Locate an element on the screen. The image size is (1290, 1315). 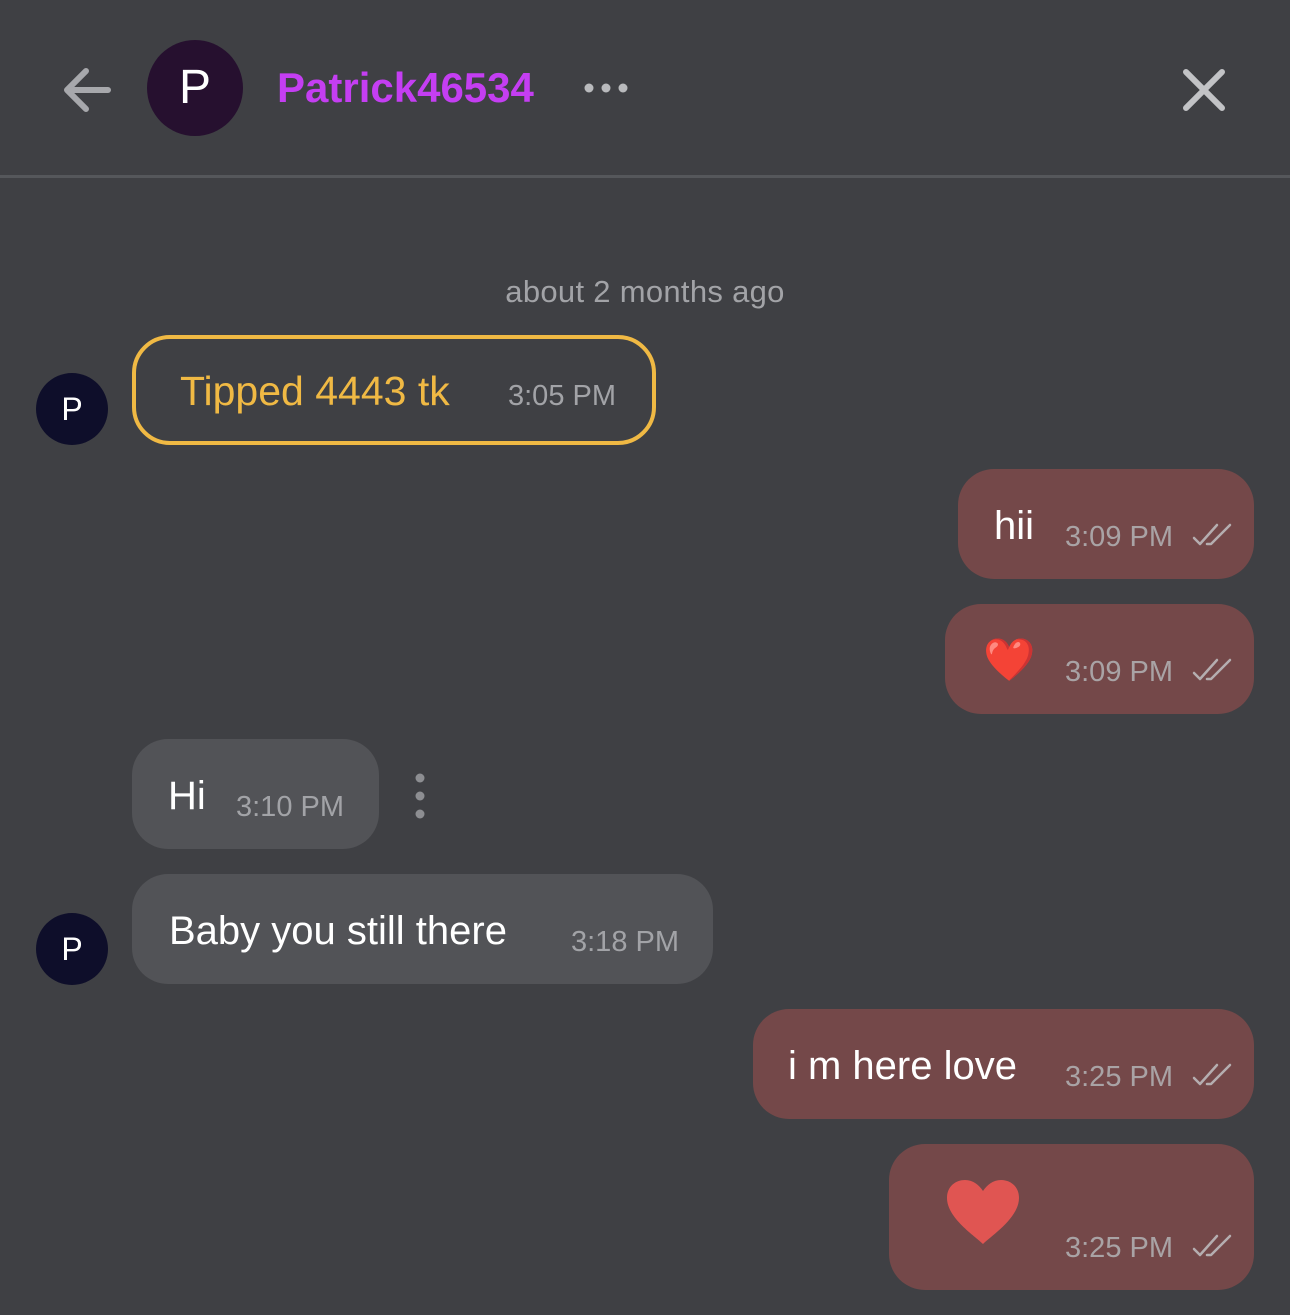
message-text: Baby you still there is located at coordinates (338, 931).